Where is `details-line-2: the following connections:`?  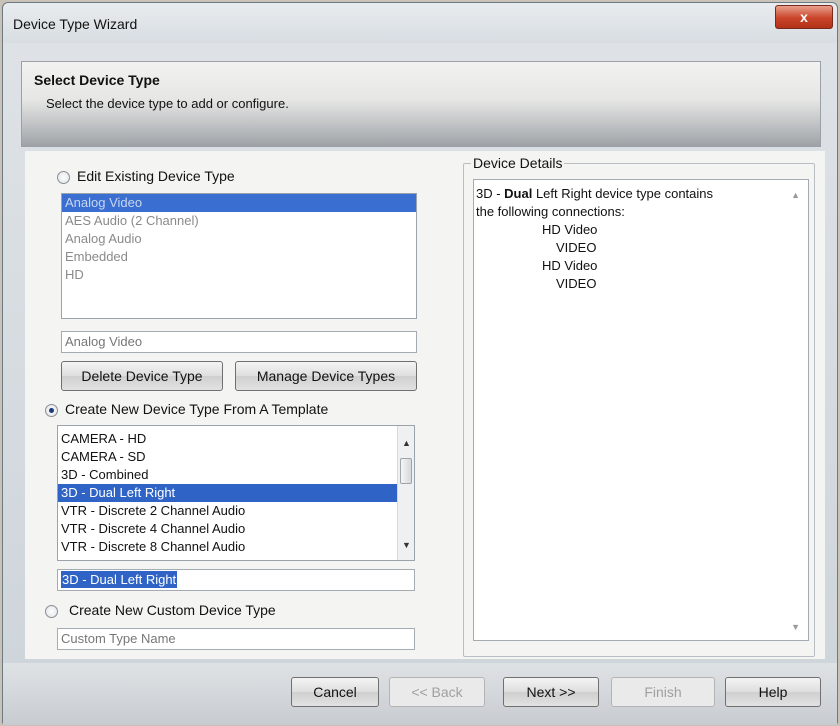 details-line-2: the following connections: is located at coordinates (550, 211).